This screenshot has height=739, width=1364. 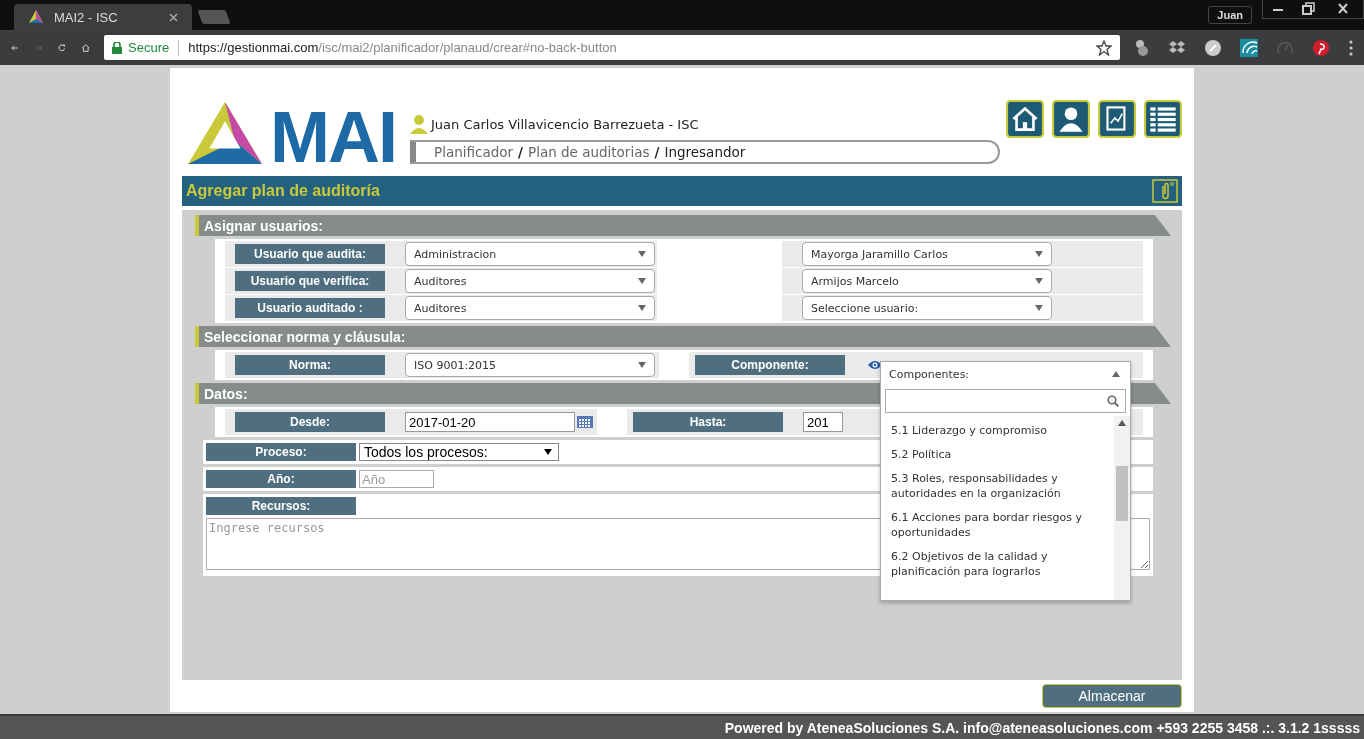 What do you see at coordinates (149, 47) in the screenshot?
I see `secure-label: Secure` at bounding box center [149, 47].